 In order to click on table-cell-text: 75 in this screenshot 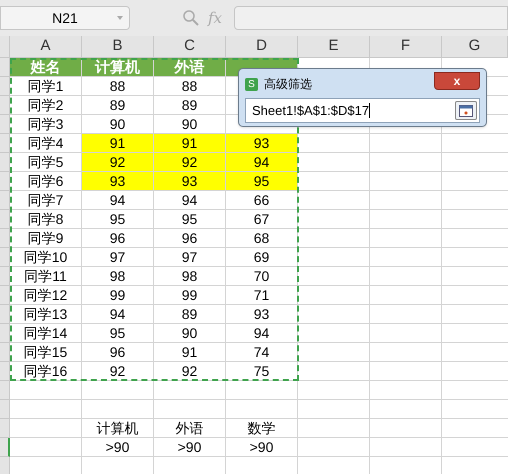, I will do `click(261, 371)`.